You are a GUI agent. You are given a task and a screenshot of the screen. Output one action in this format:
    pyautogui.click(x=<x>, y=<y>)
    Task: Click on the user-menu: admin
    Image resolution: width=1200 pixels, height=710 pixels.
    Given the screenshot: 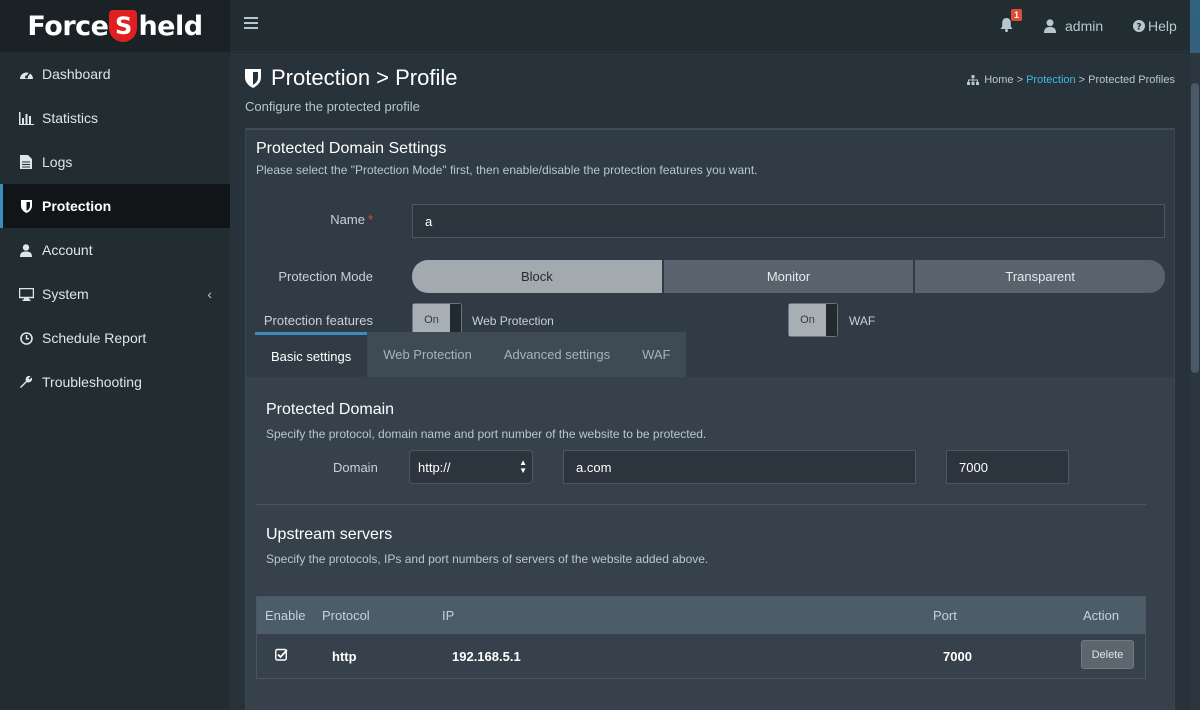 What is the action you would take?
    pyautogui.click(x=1073, y=26)
    